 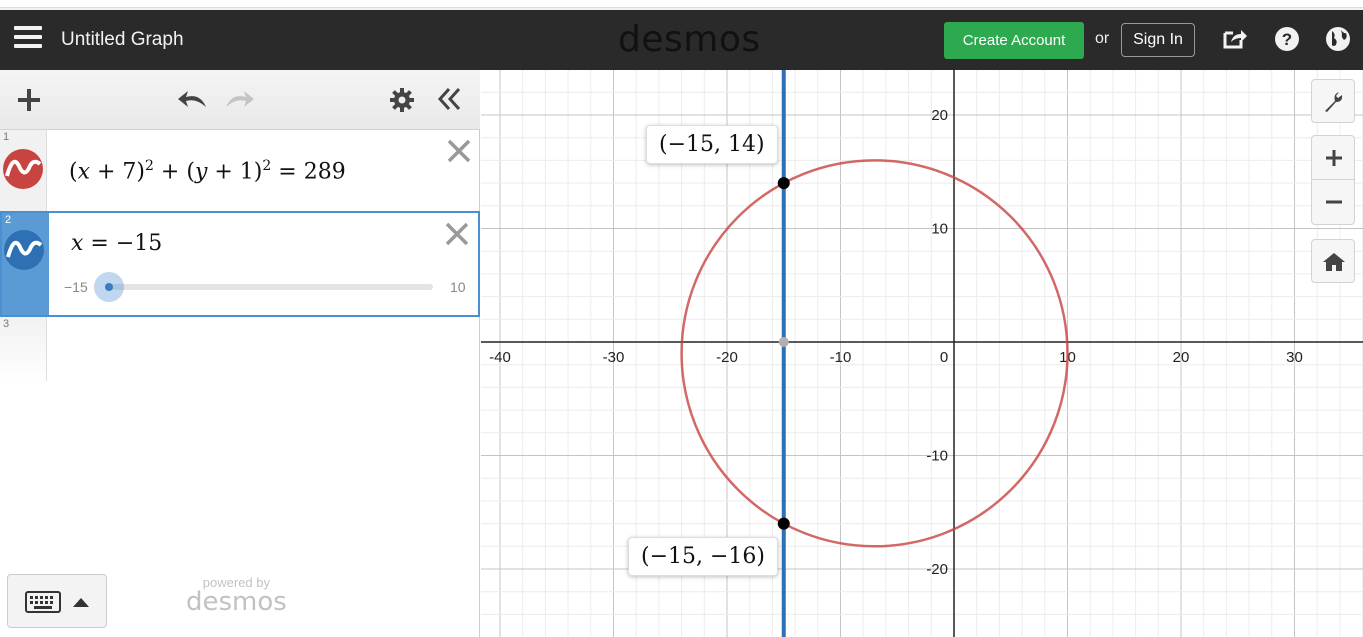 I want to click on plus-icon, so click(x=29, y=100).